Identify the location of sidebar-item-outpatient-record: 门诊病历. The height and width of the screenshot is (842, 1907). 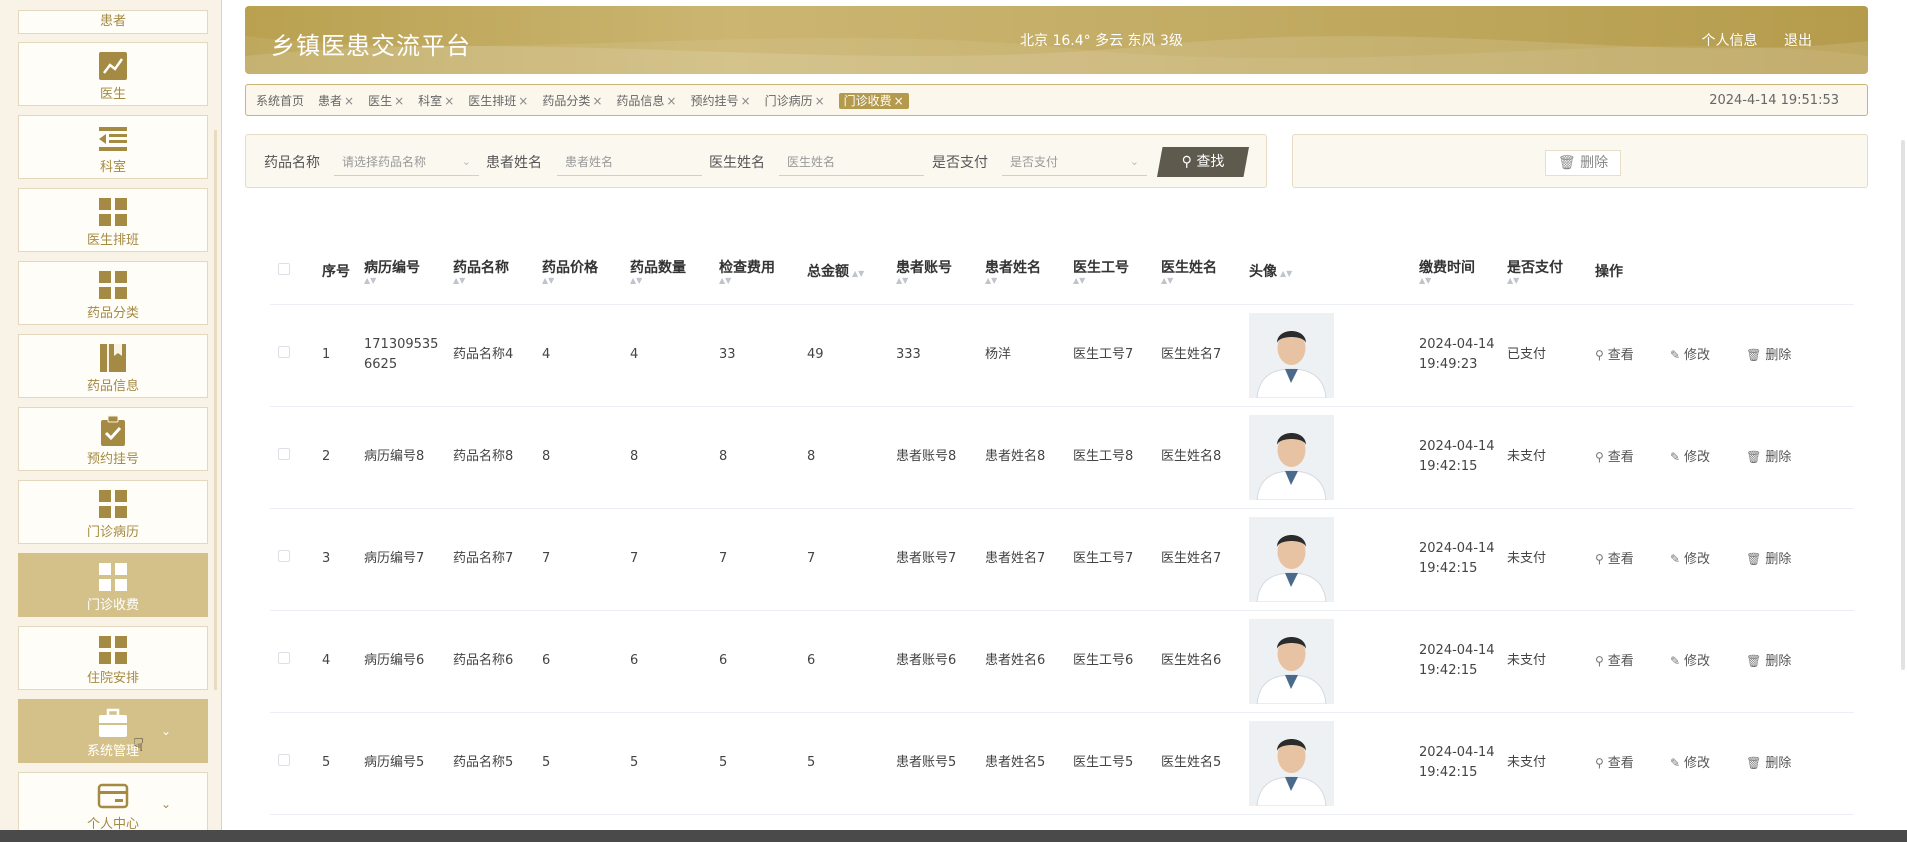
(113, 512).